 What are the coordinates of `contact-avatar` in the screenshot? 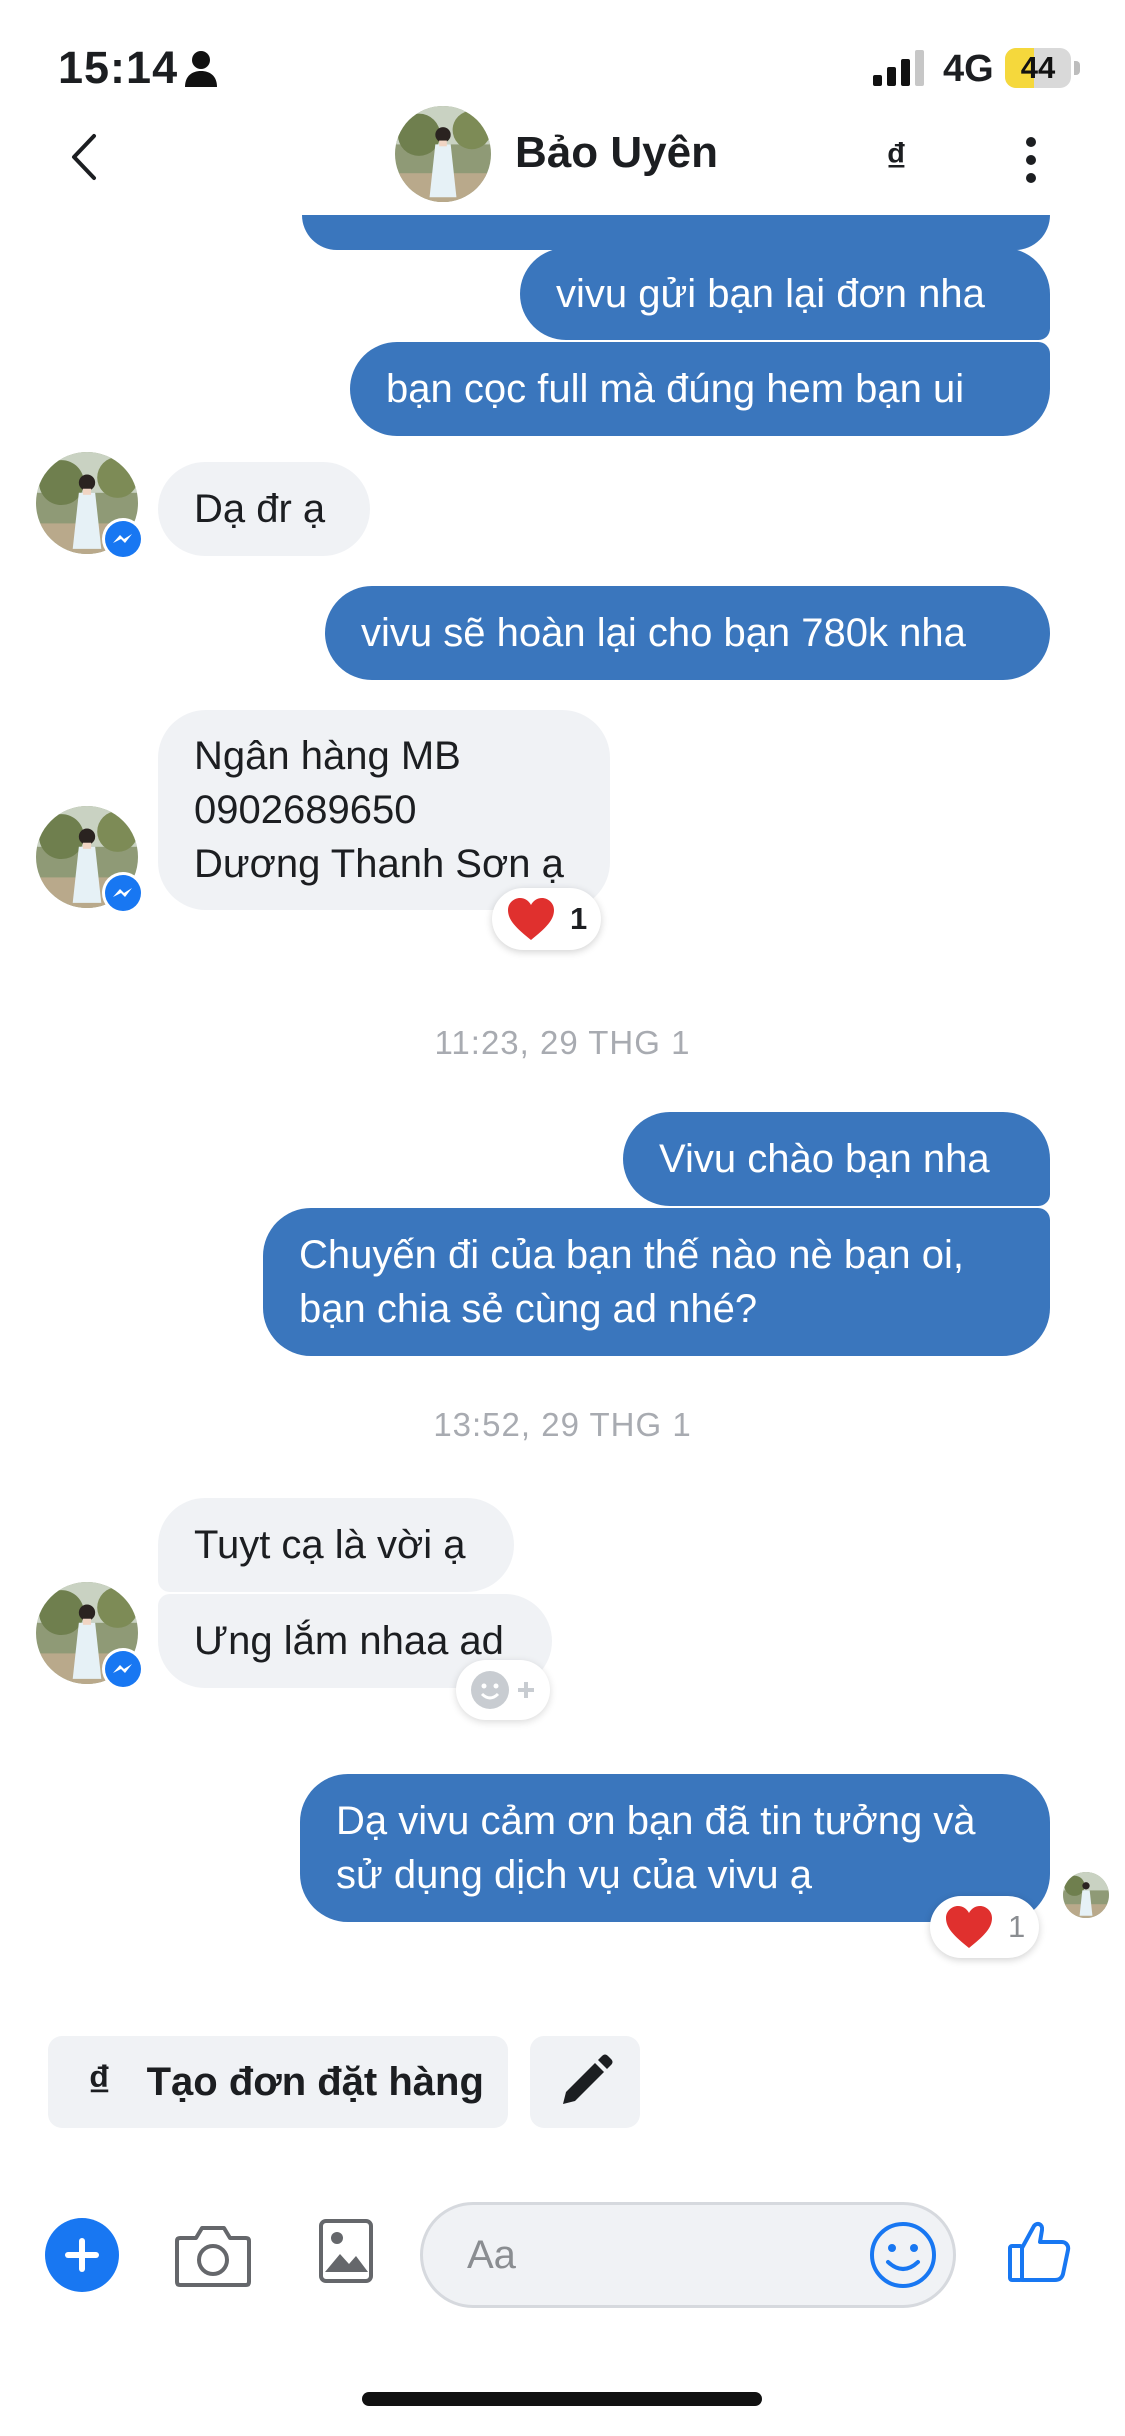 It's located at (443, 154).